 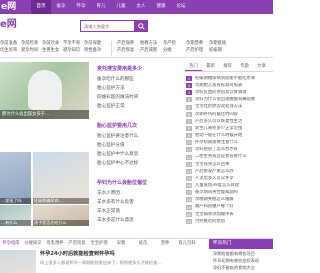 I want to click on article-link: 胎心监护方法, so click(x=139, y=88).